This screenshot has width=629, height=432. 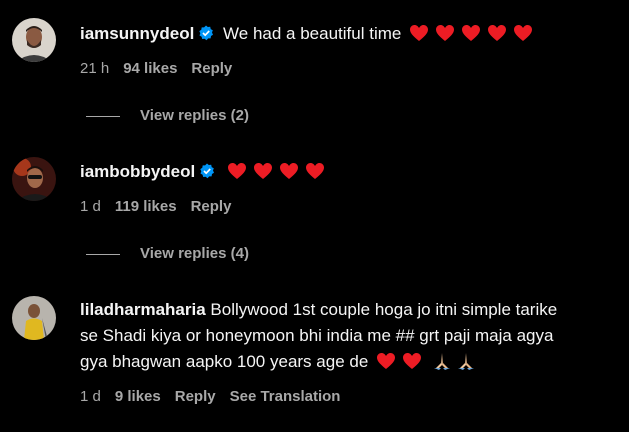 I want to click on view-replies-button: View replies (2), so click(x=167, y=116).